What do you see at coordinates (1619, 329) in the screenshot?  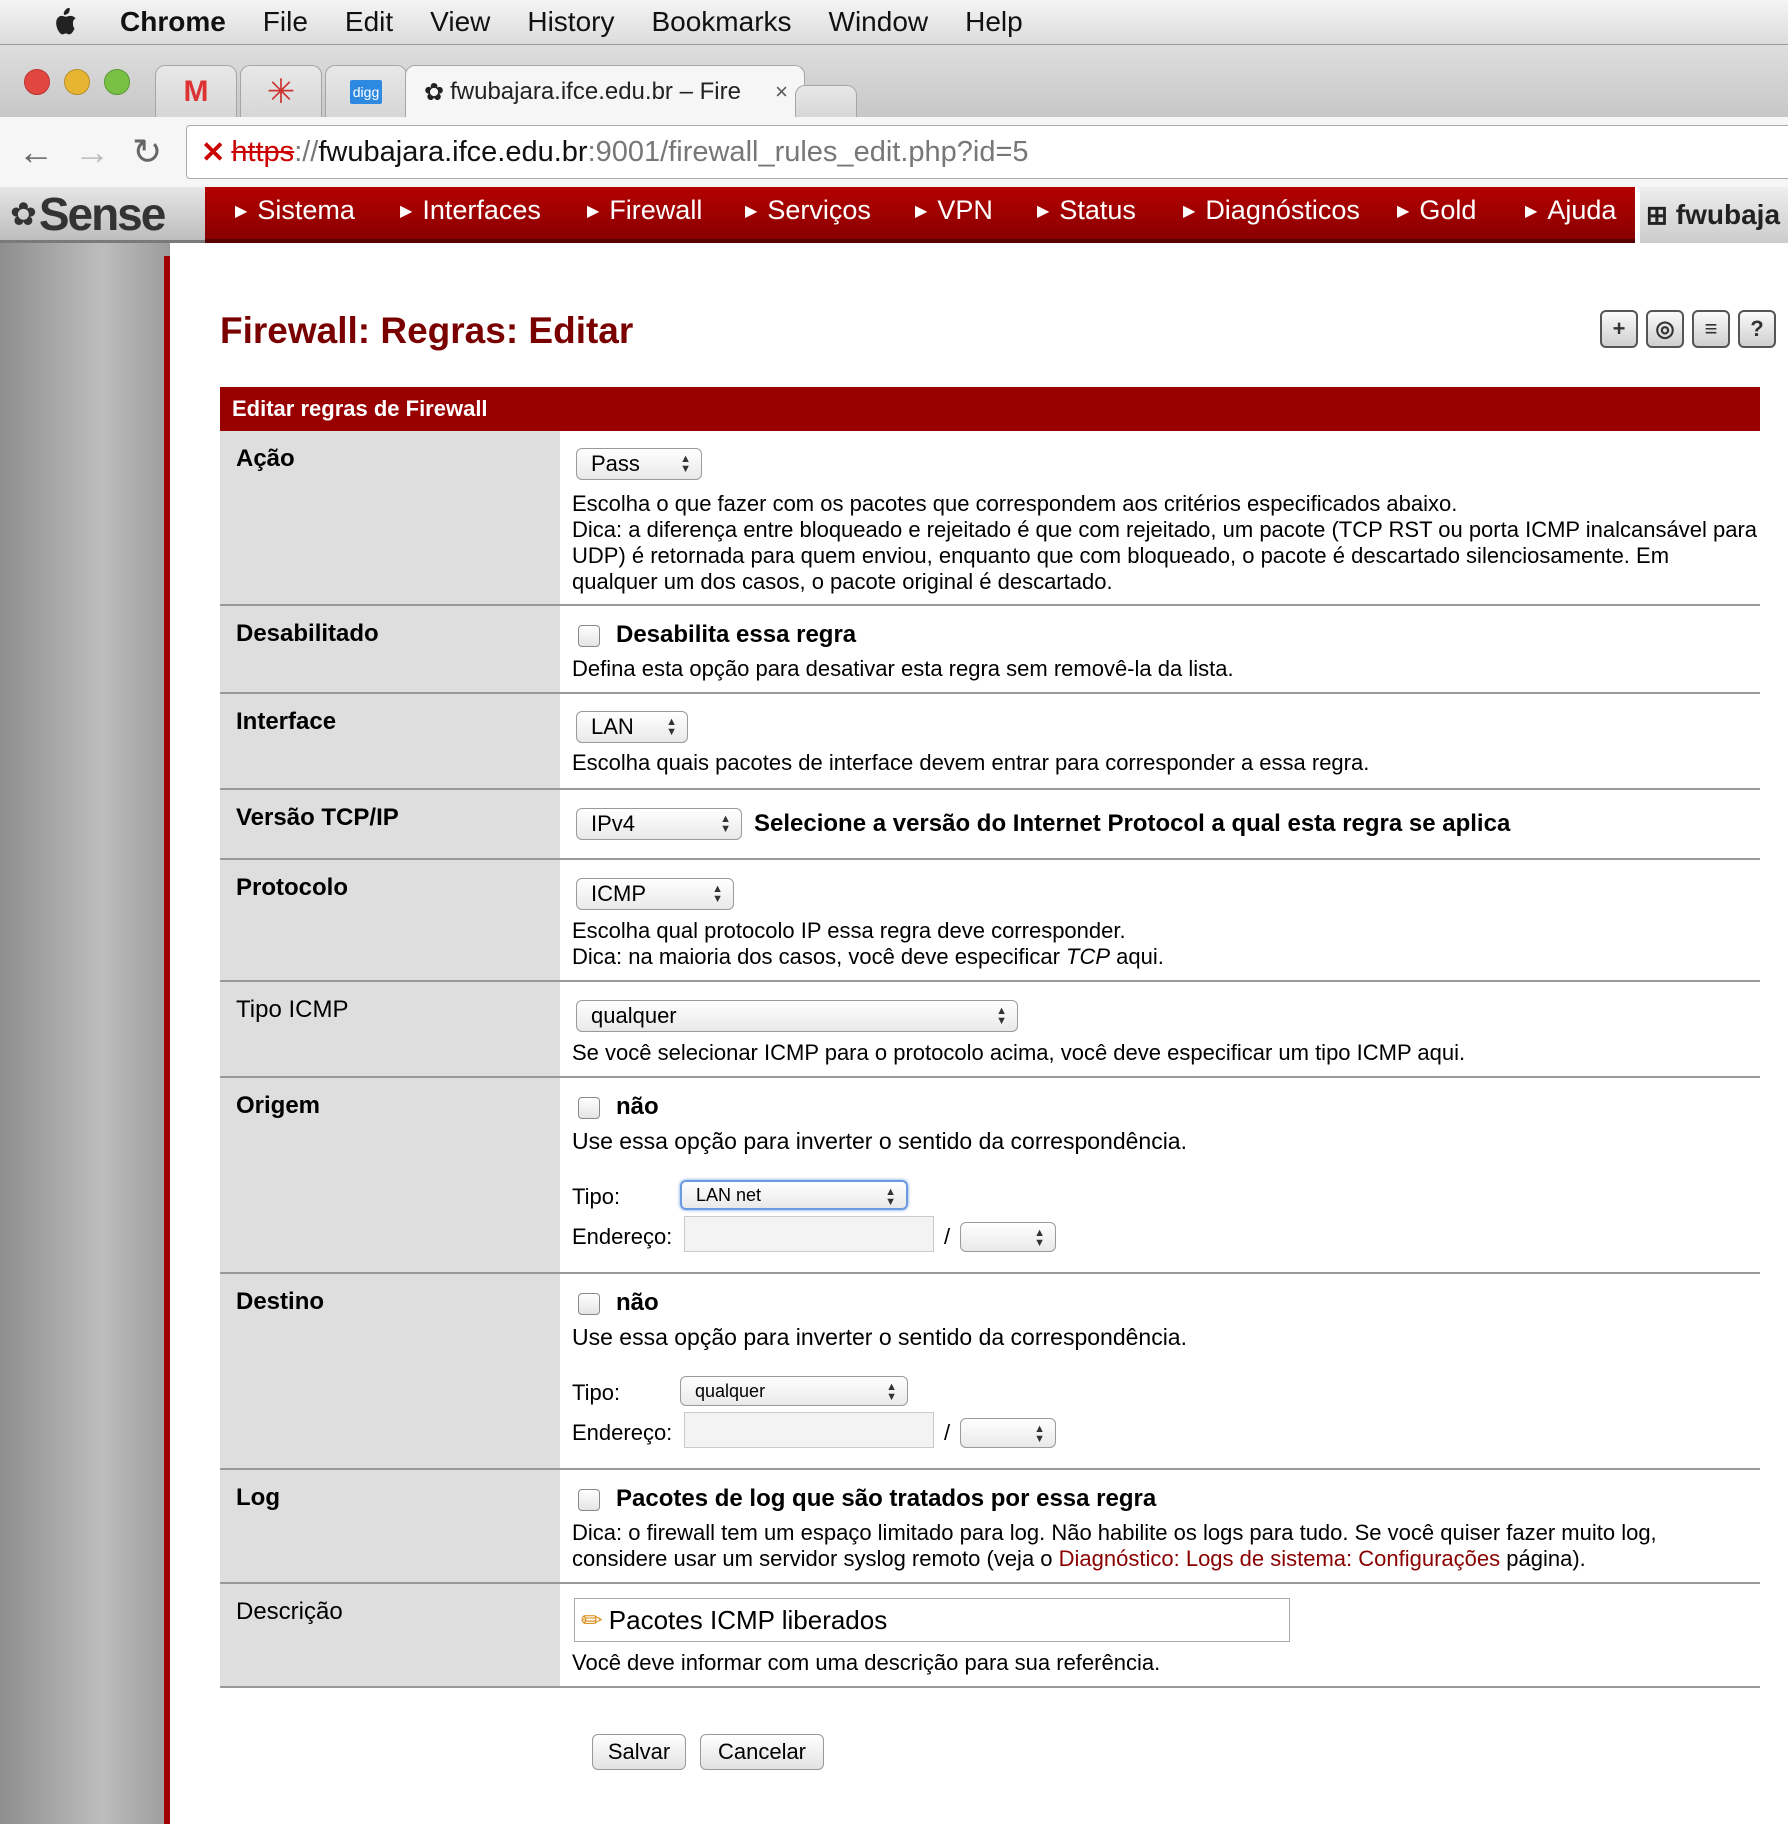 I see `add-widget-icon: +` at bounding box center [1619, 329].